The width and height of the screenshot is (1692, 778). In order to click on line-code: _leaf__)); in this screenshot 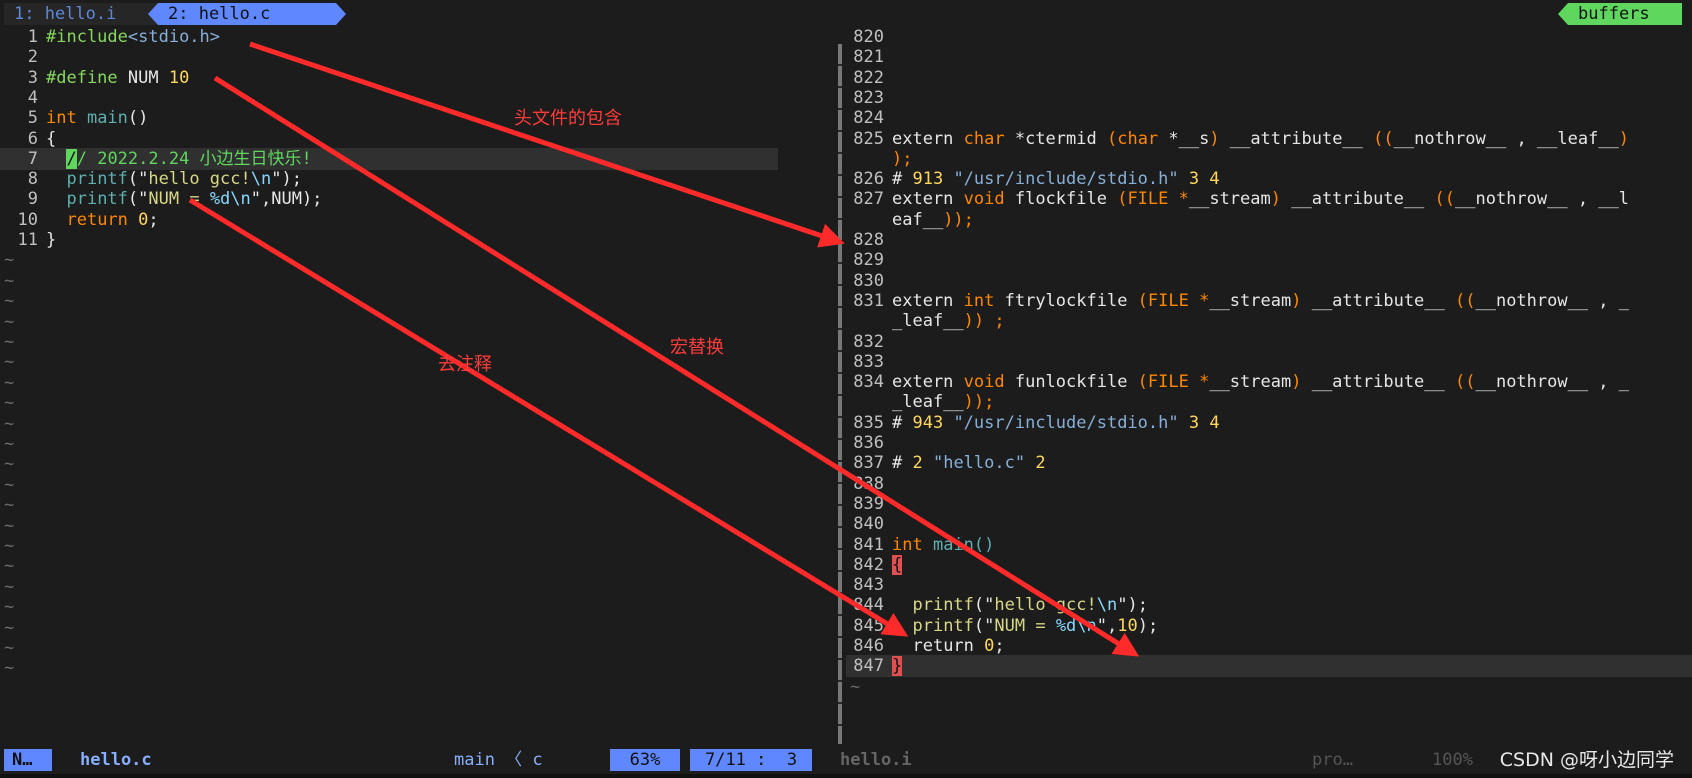, I will do `click(943, 402)`.